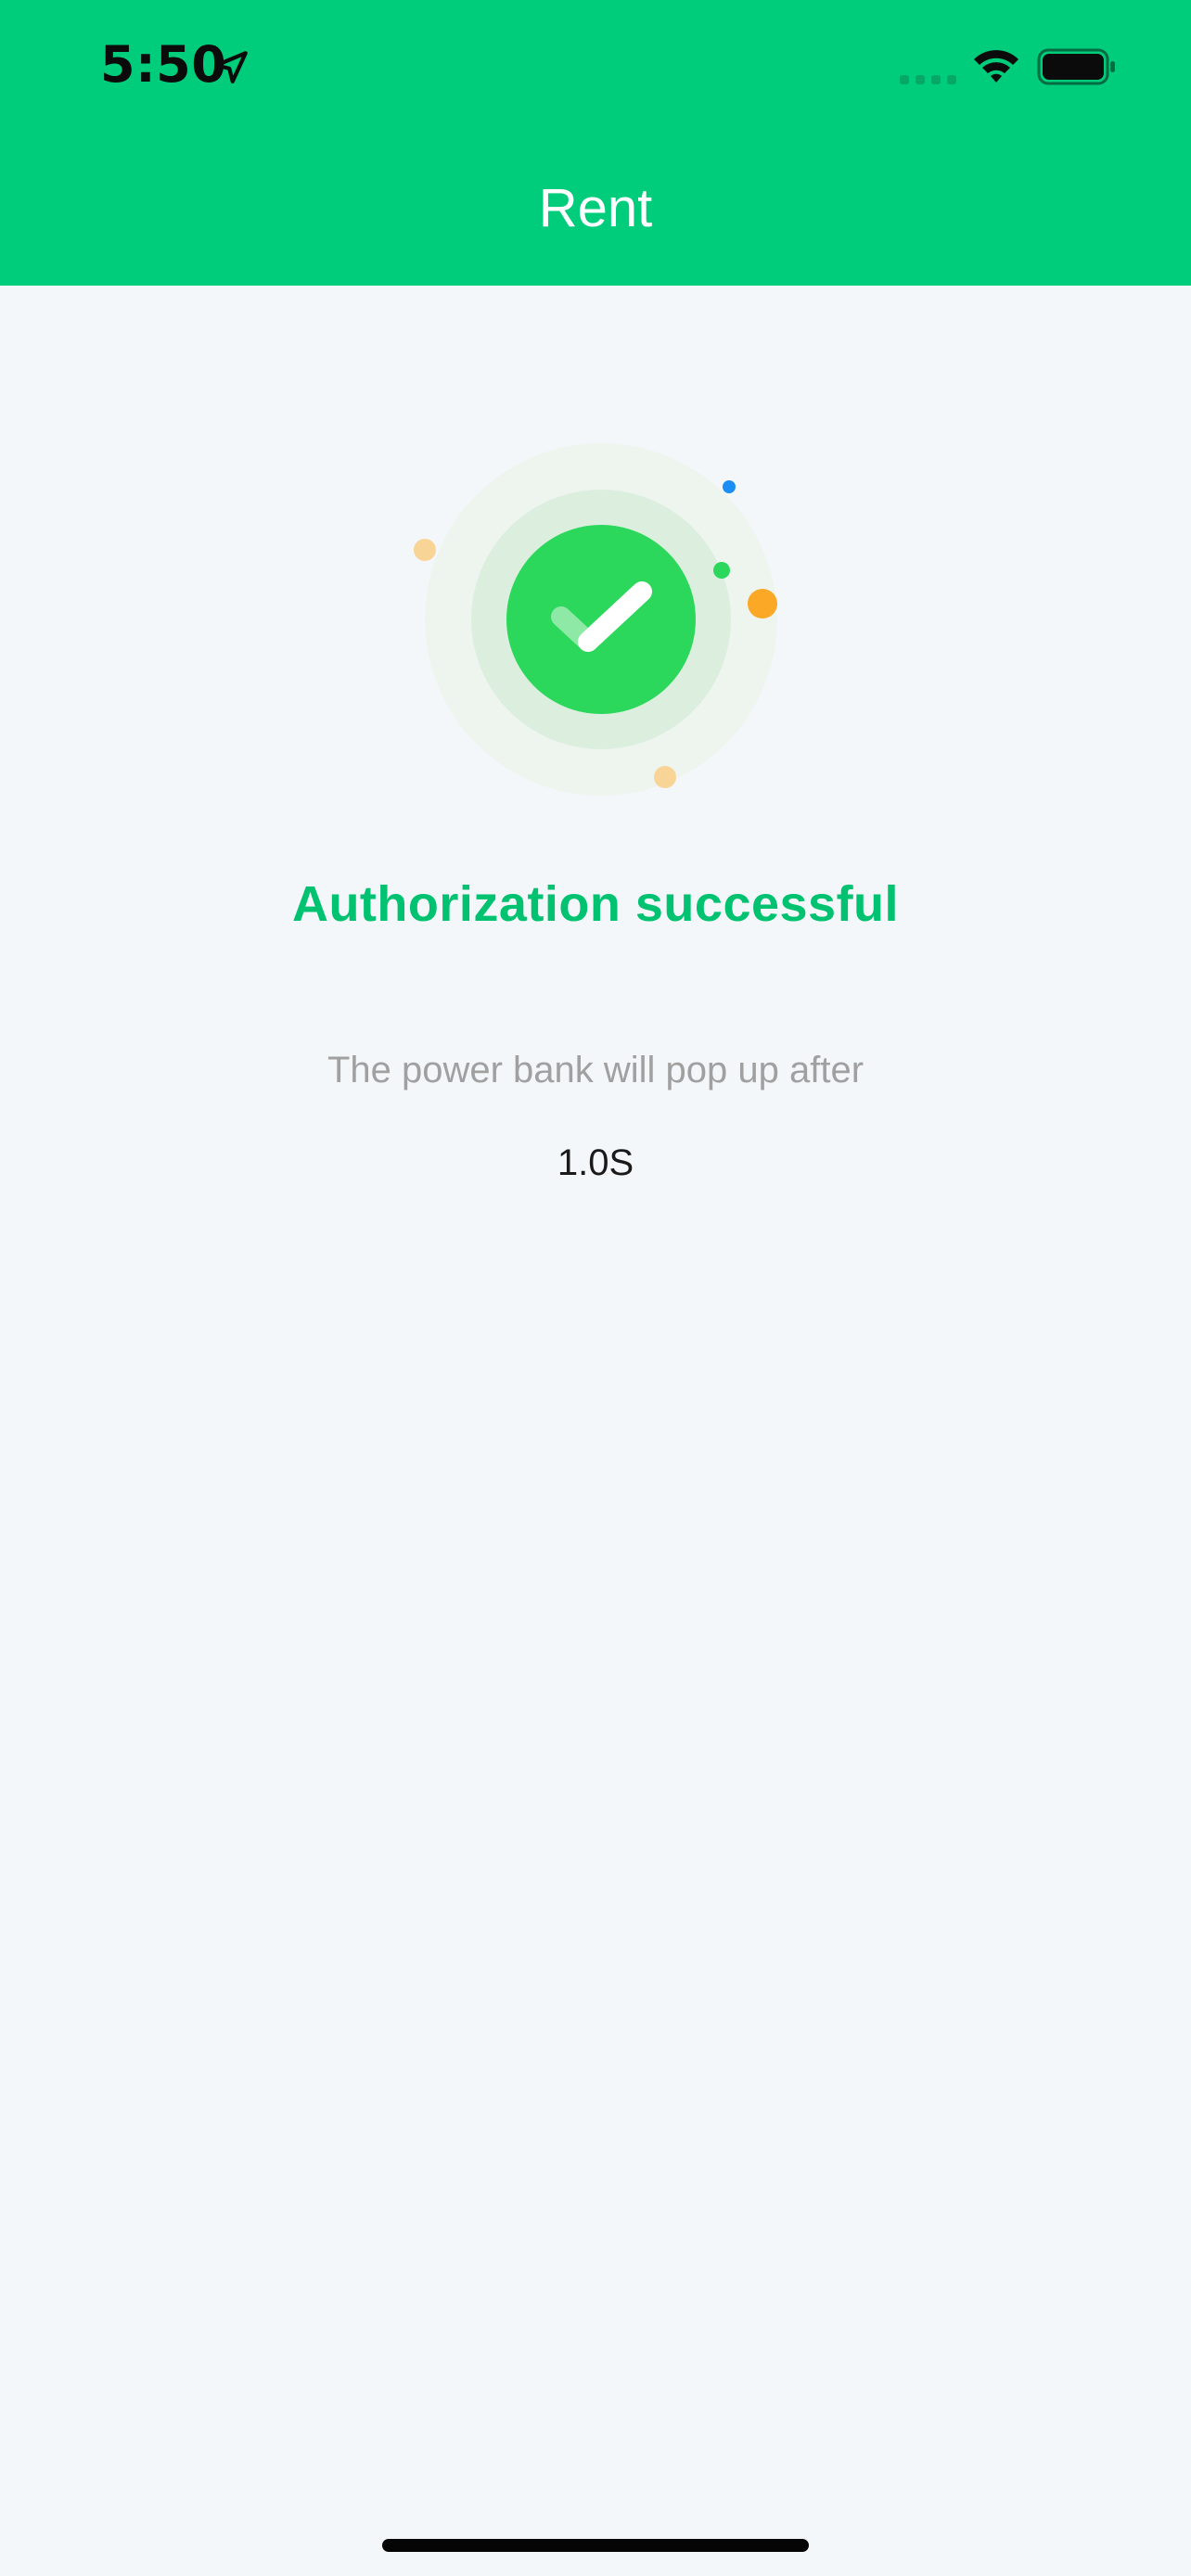 The width and height of the screenshot is (1191, 2576). Describe the element at coordinates (595, 208) in the screenshot. I see `page-title: Rent` at that location.